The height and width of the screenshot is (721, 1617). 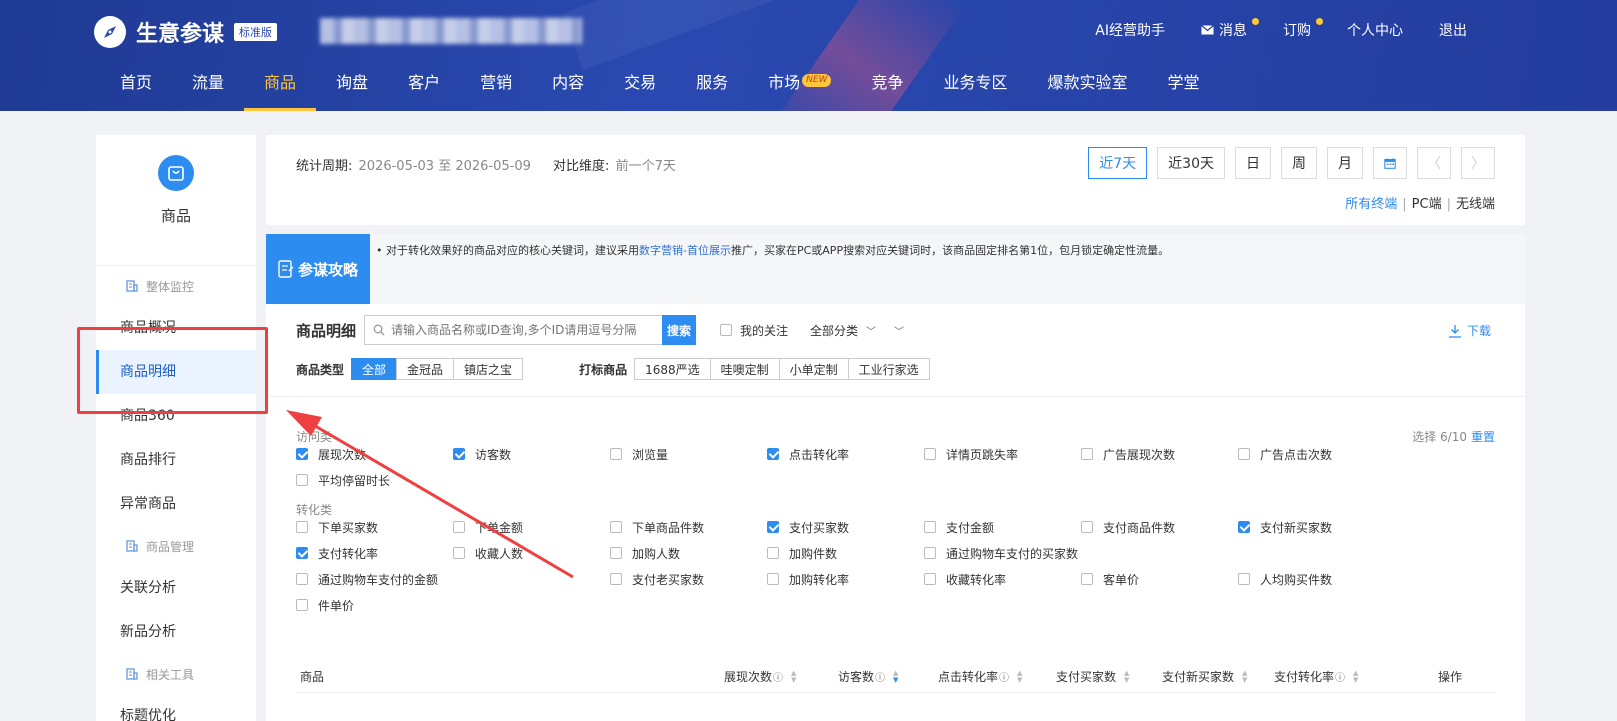 I want to click on sidebar-item: 标题优化, so click(x=176, y=707).